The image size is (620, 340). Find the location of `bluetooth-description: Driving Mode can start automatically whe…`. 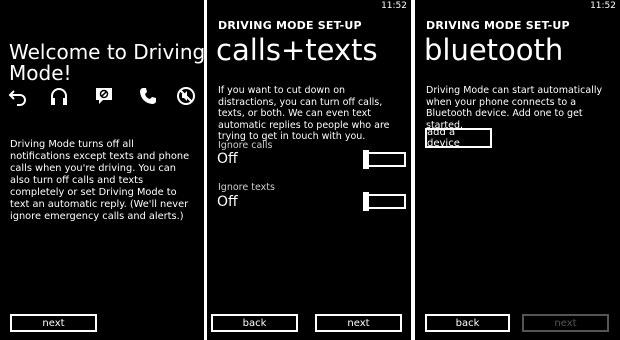

bluetooth-description: Driving Mode can start automatically whe… is located at coordinates (514, 108).